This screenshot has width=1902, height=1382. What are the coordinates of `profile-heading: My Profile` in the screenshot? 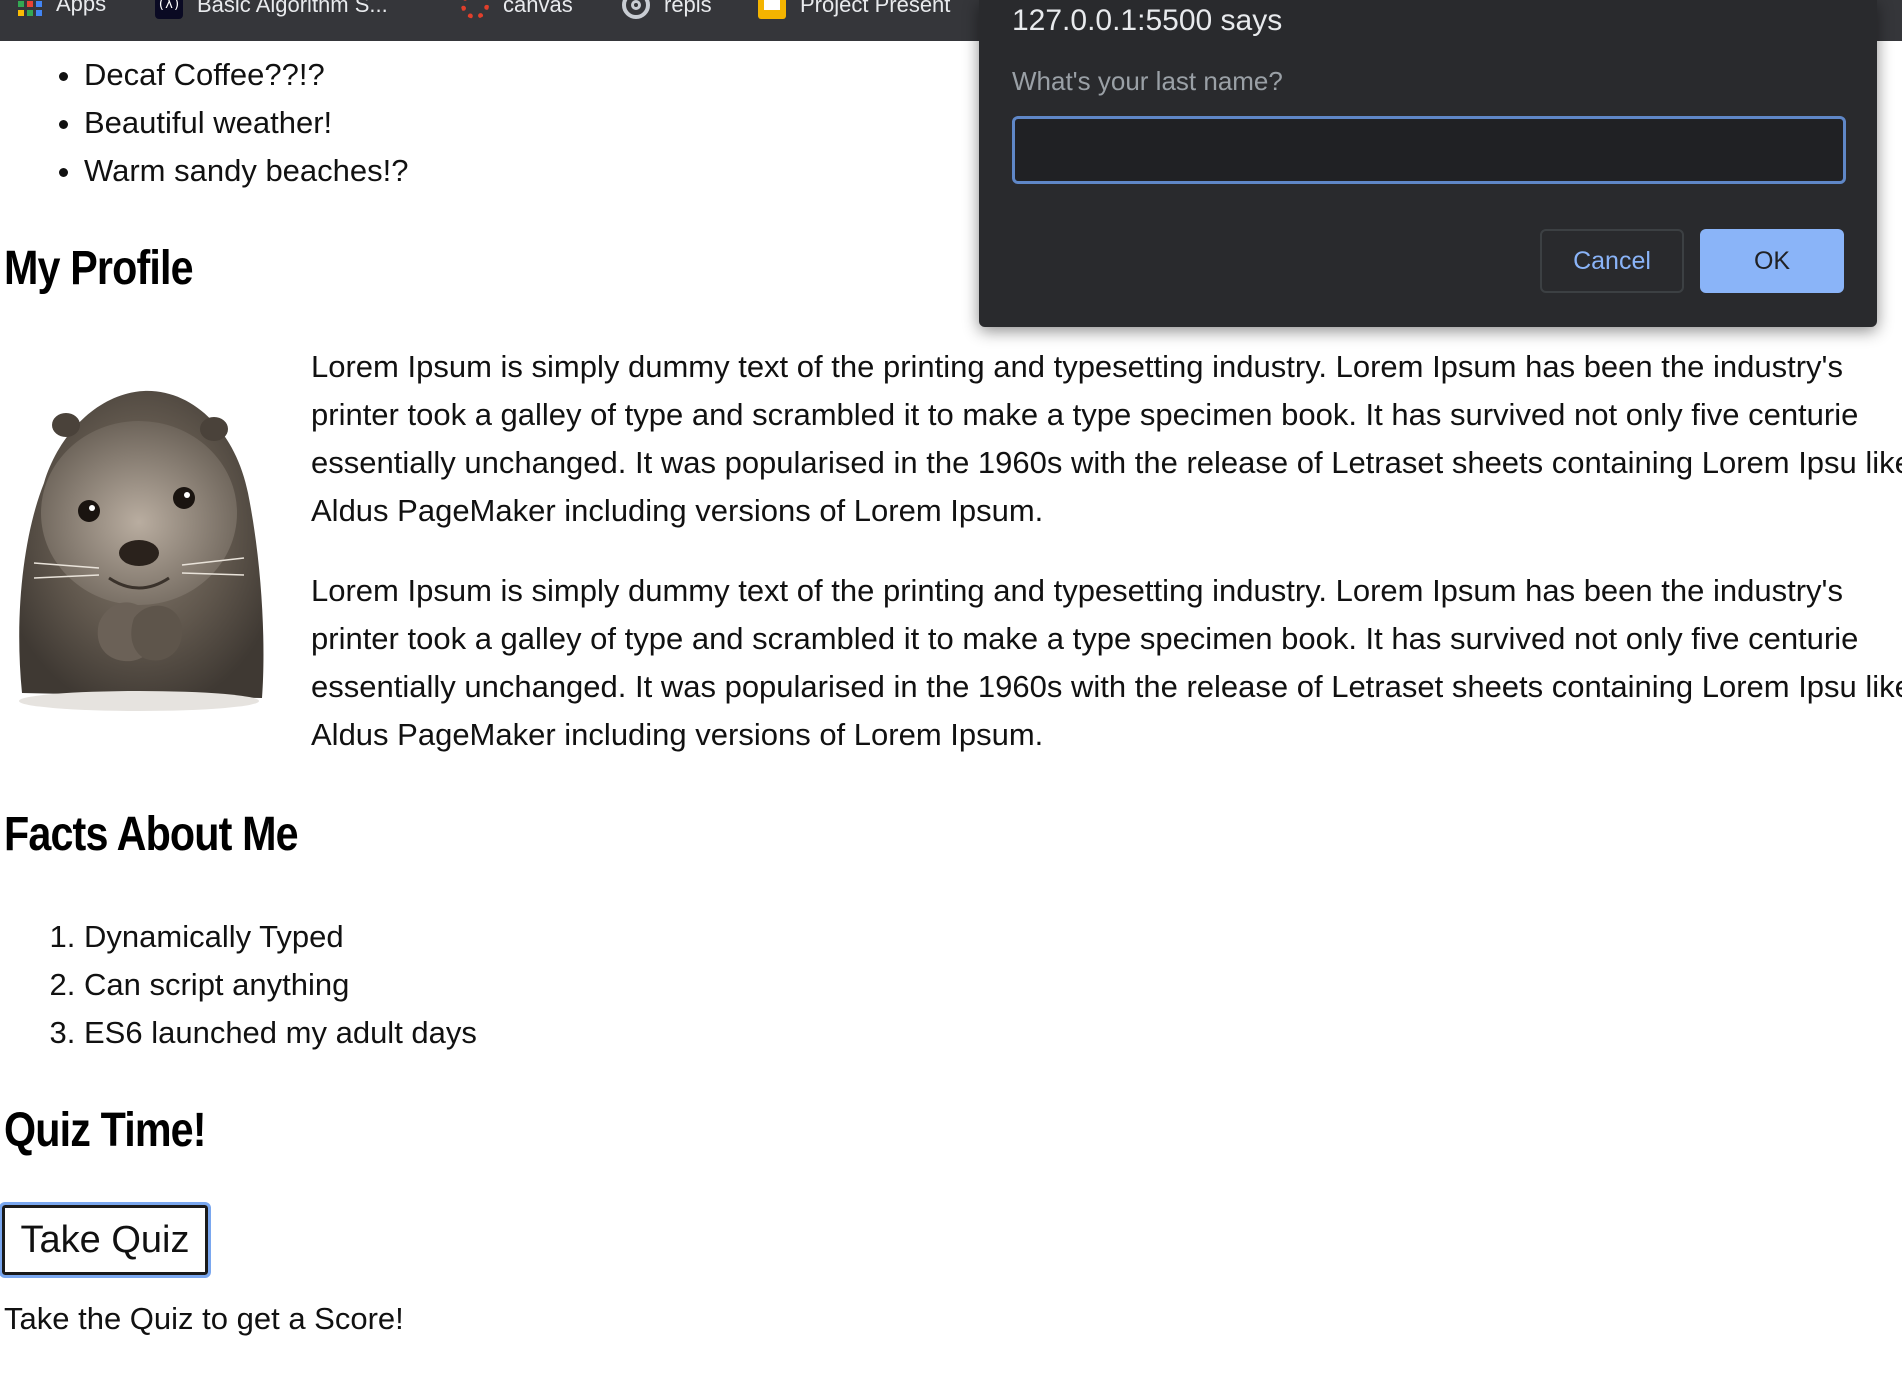 It's located at (99, 268).